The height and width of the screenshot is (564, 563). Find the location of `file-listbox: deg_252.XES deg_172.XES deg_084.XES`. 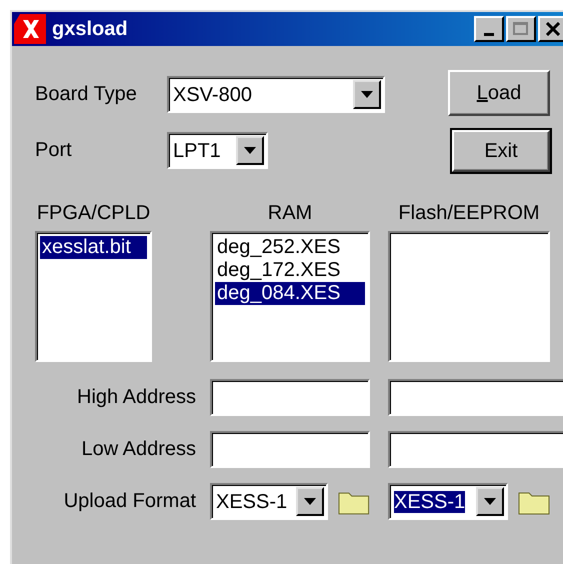

file-listbox: deg_252.XES deg_172.XES deg_084.XES is located at coordinates (290, 296).